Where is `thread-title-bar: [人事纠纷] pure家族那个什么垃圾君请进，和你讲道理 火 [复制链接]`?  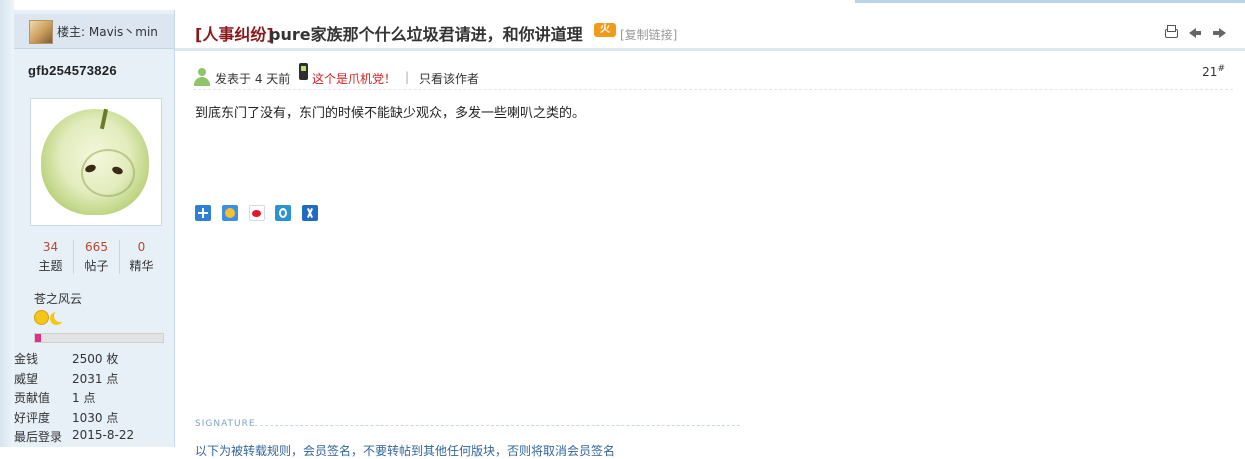
thread-title-bar: [人事纠纷] pure家族那个什么垃圾君请进，和你讲道理 火 [复制链接] is located at coordinates (710, 30).